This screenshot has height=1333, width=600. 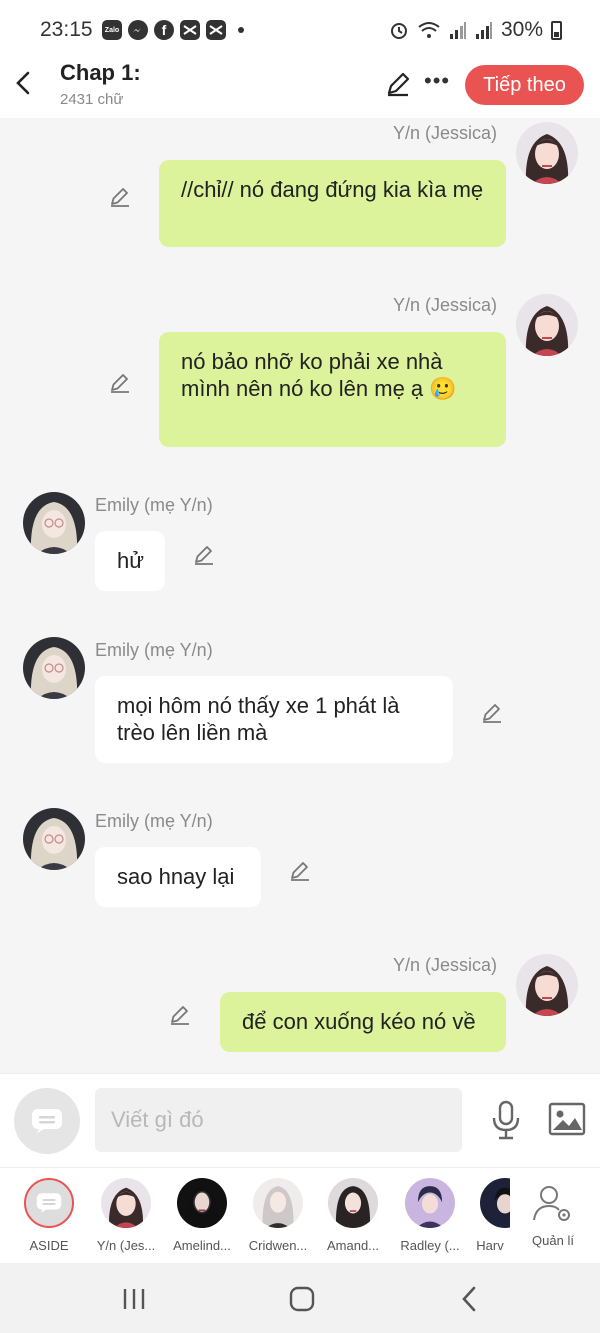 I want to click on message-bubble: sao hnay lại, so click(x=178, y=877).